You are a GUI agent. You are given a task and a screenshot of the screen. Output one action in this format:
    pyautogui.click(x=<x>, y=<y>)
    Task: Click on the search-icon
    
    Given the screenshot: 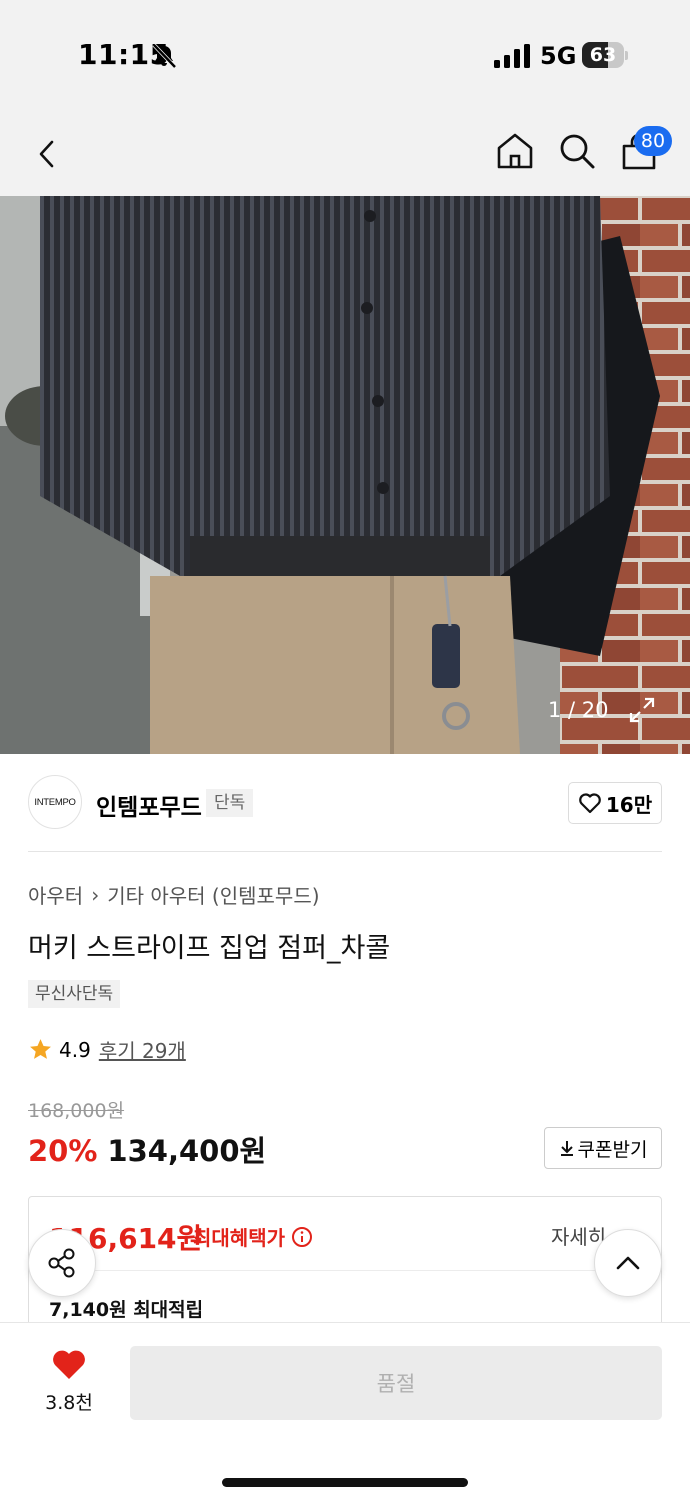 What is the action you would take?
    pyautogui.click(x=577, y=151)
    